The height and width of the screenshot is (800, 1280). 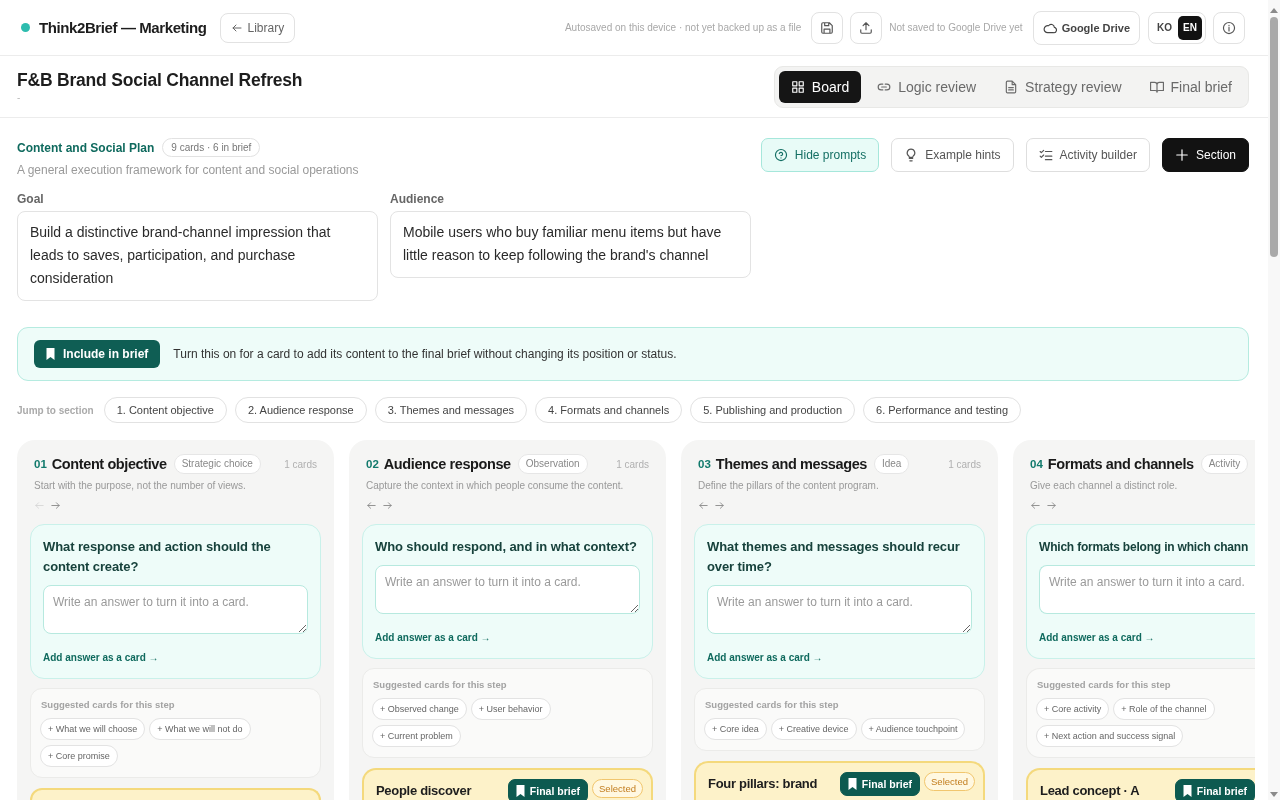 I want to click on suggestion-chip: + What we will choose, so click(x=93, y=729).